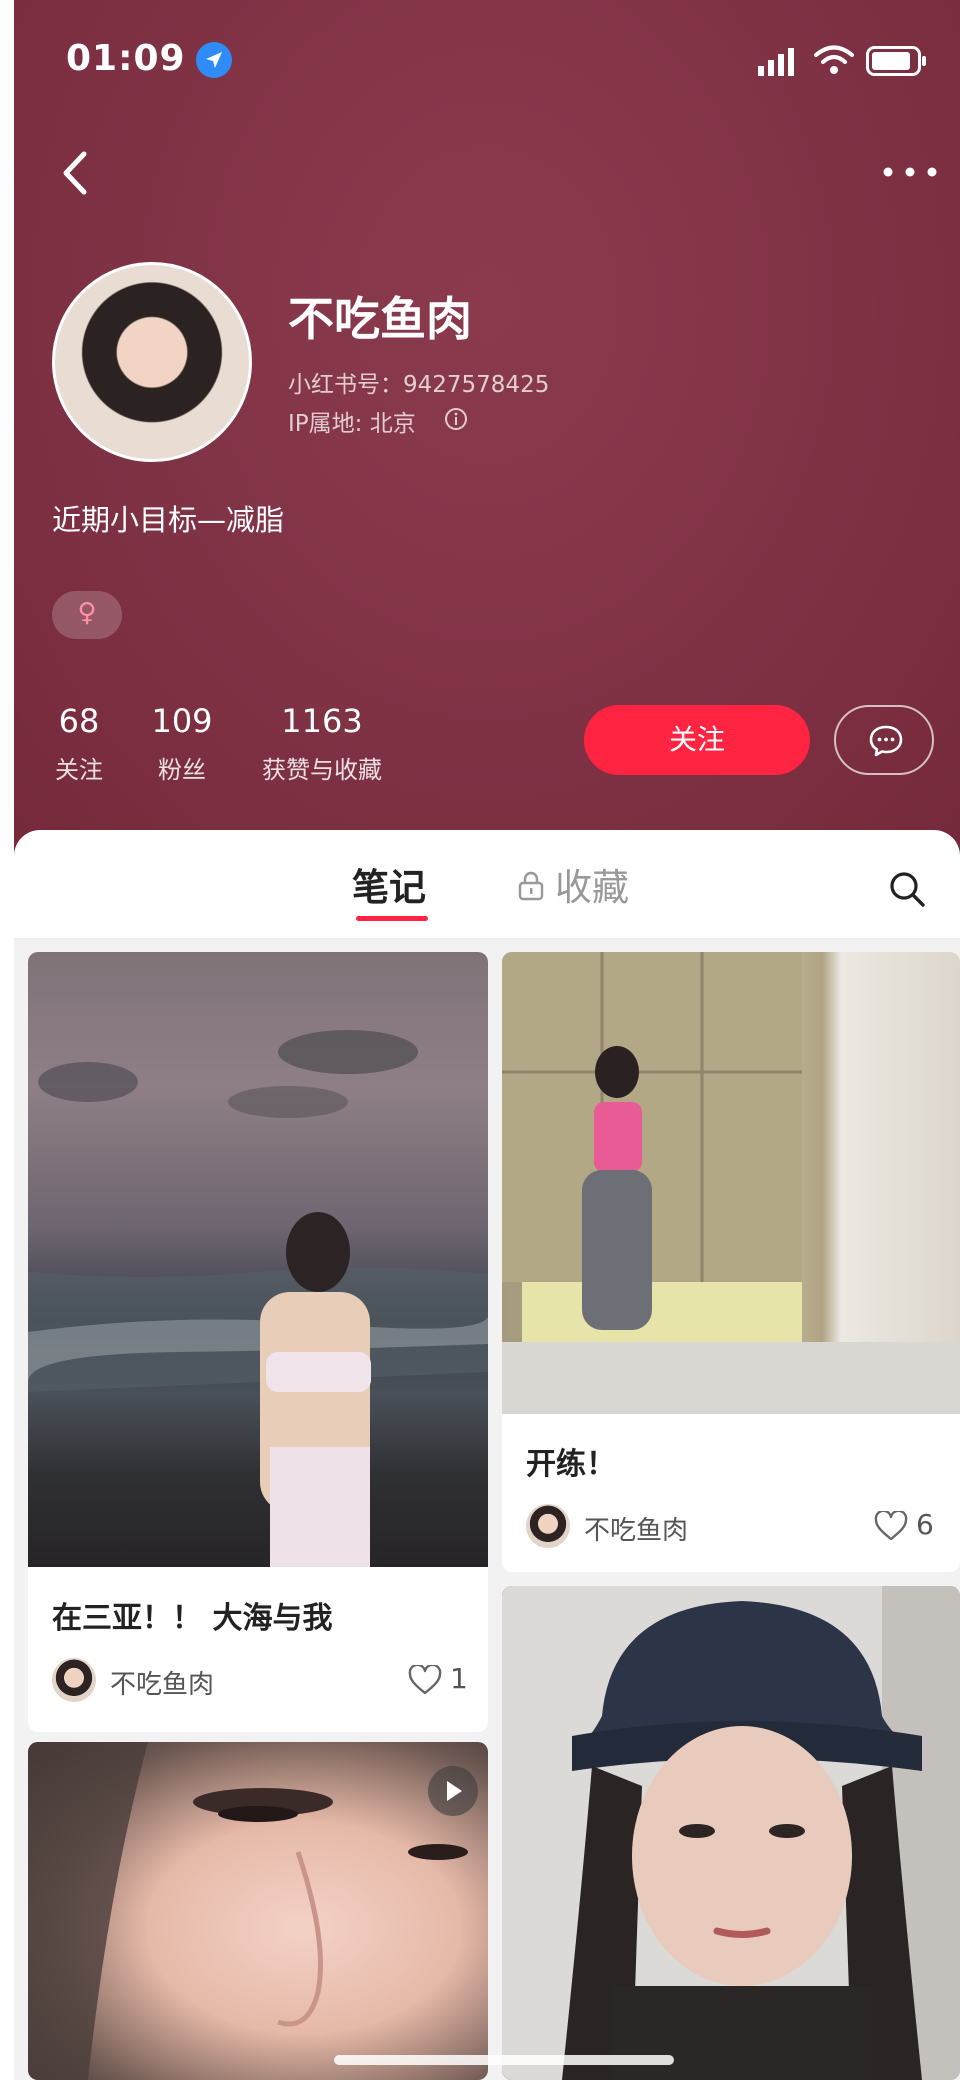  Describe the element at coordinates (322, 721) in the screenshot. I see `stat-value: 1163` at that location.